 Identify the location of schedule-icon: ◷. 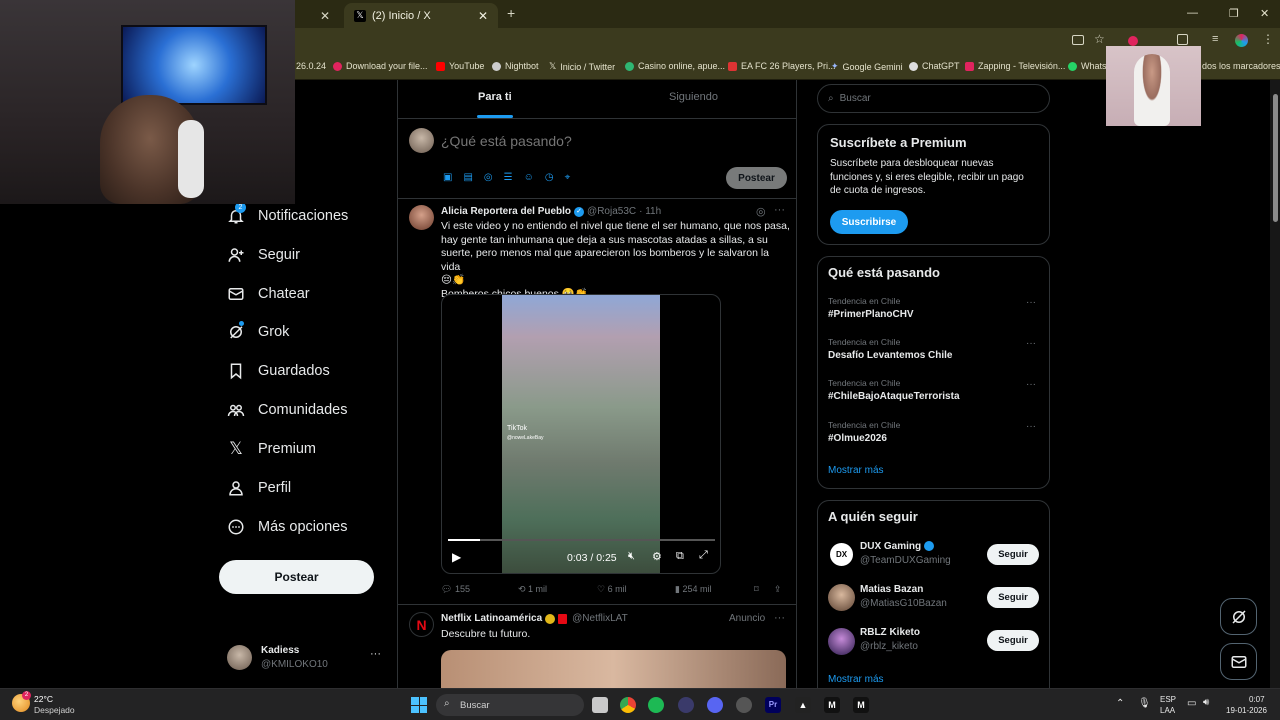
(549, 177).